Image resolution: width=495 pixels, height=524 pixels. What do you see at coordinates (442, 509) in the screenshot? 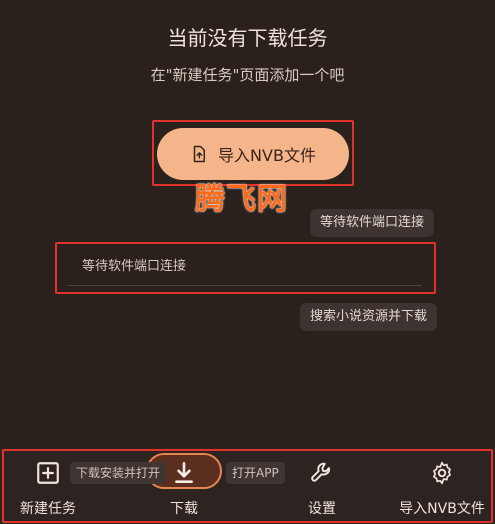
I see `nav-label-import-nvb: 导入NVB文件` at bounding box center [442, 509].